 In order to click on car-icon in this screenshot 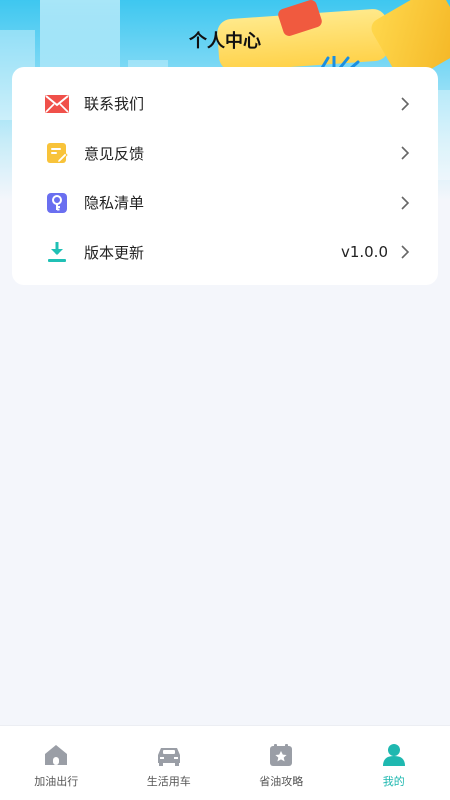, I will do `click(168, 757)`.